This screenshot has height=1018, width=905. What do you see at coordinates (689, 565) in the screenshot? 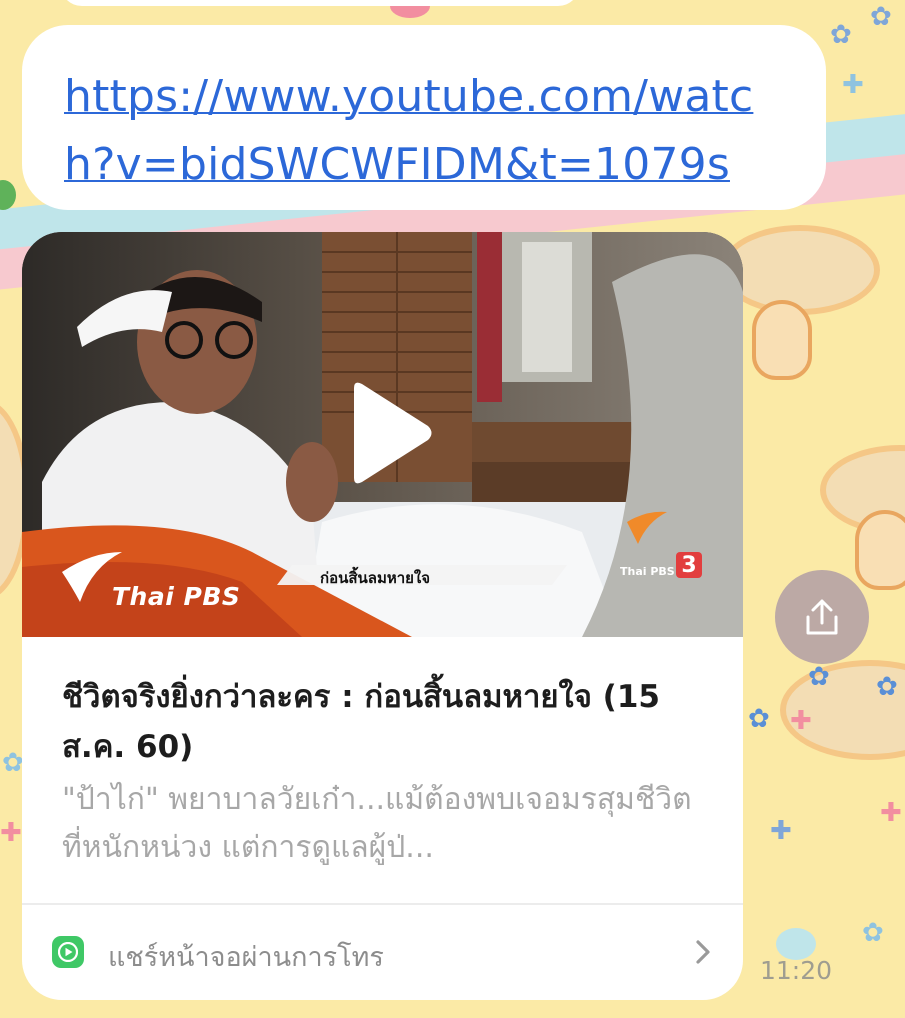
I see `channel-number-badge: 3` at bounding box center [689, 565].